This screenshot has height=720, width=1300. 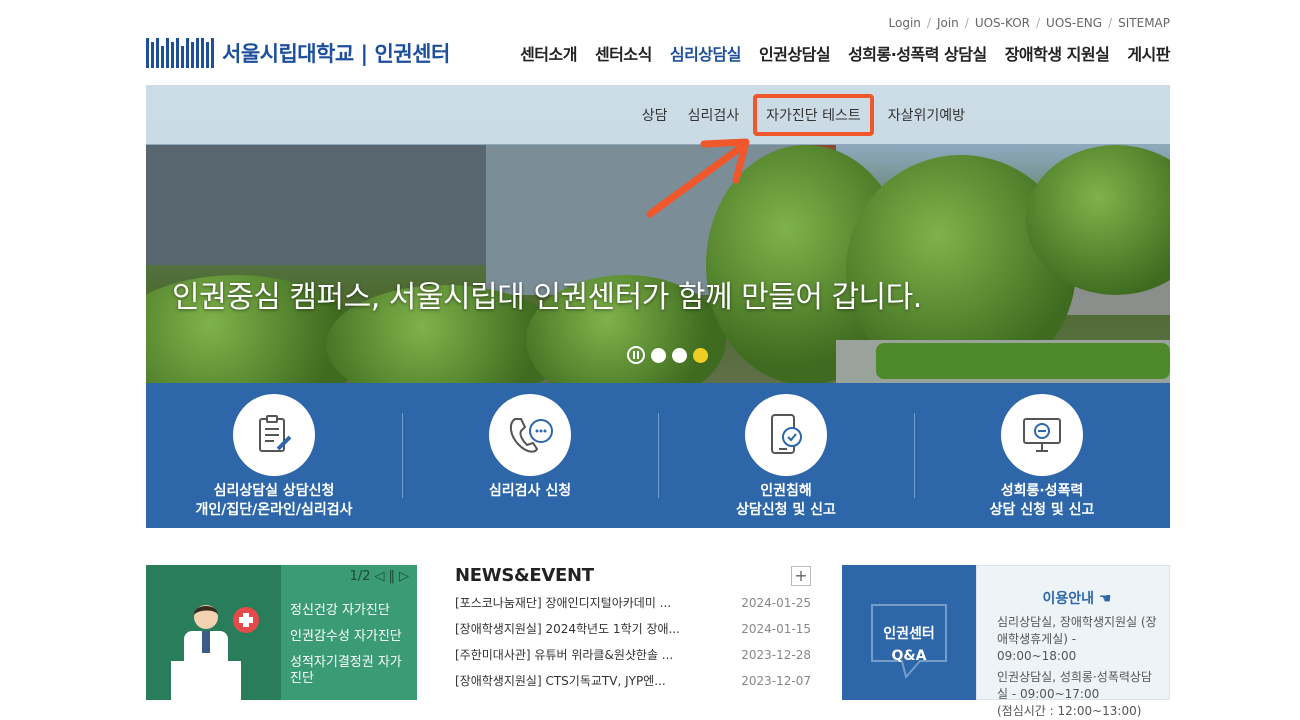 What do you see at coordinates (714, 115) in the screenshot?
I see `subnav-psych-test: 심리검사` at bounding box center [714, 115].